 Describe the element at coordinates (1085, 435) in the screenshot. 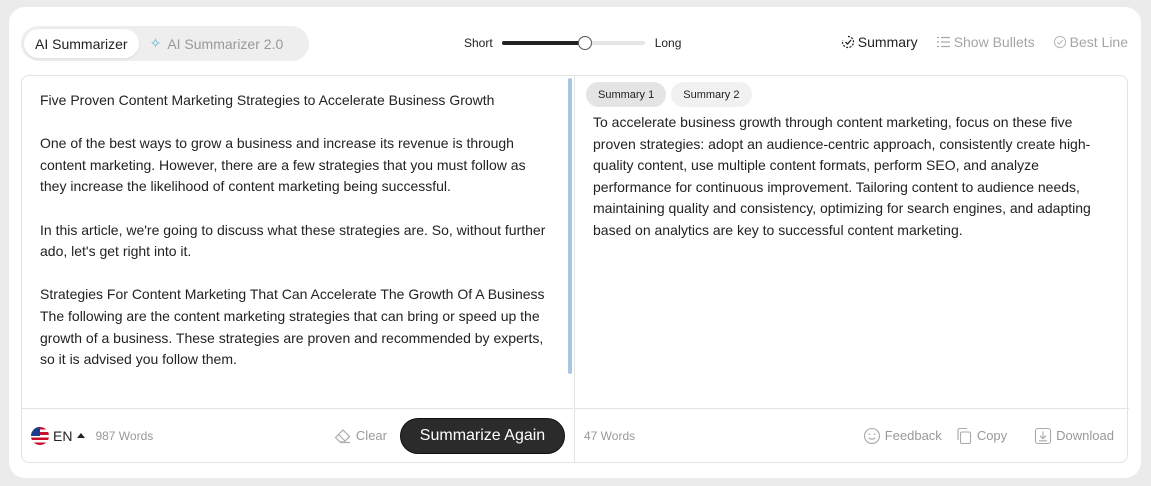

I see `download-label: Download` at that location.